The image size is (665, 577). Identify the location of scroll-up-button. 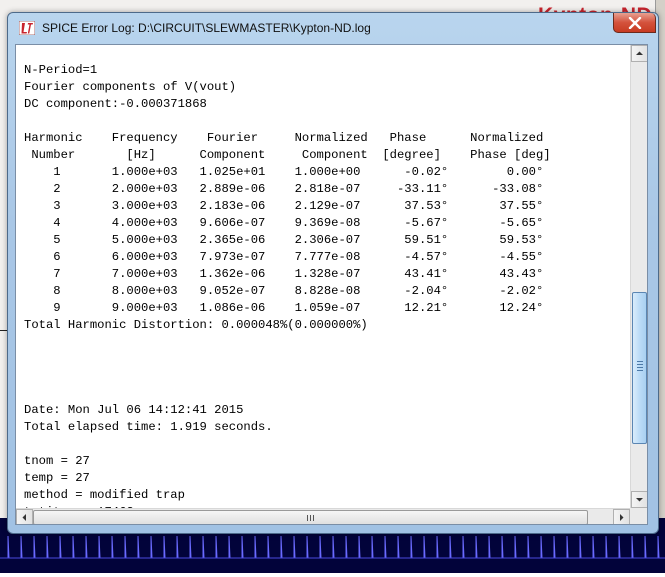
(639, 53).